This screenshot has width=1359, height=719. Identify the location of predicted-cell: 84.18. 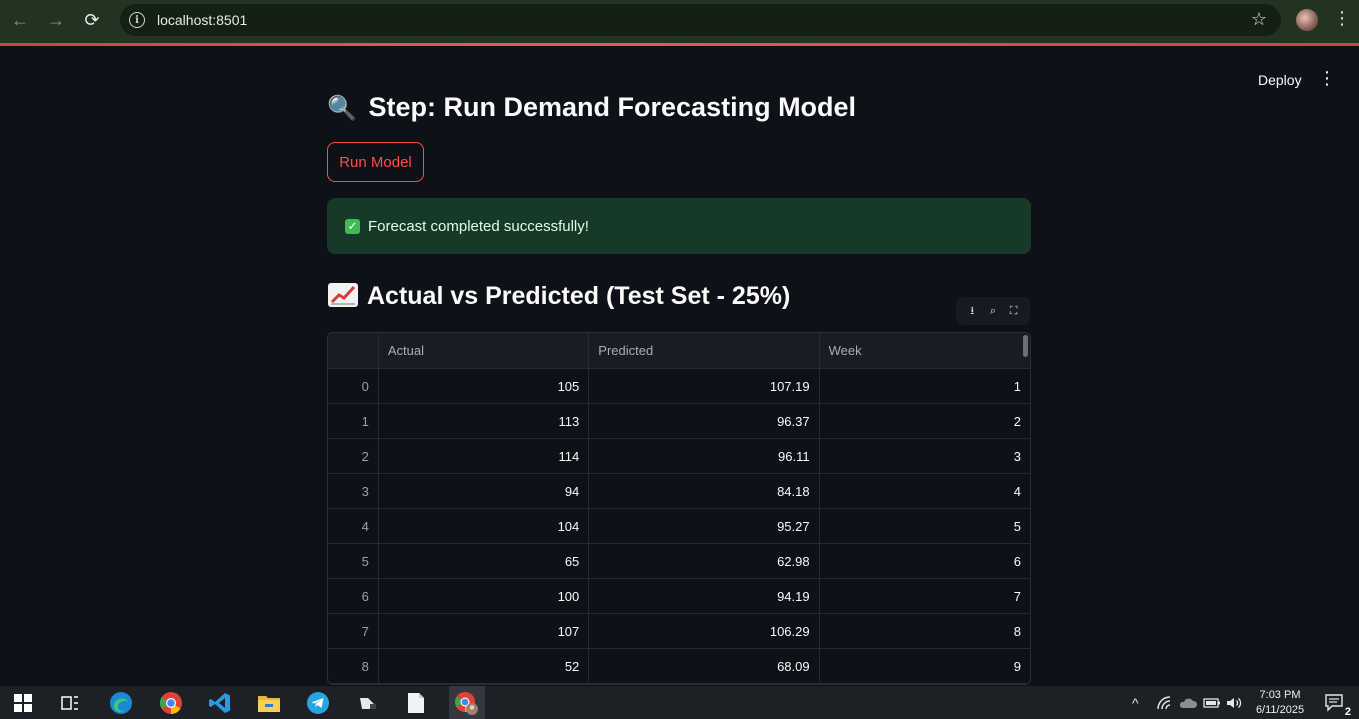
(704, 491).